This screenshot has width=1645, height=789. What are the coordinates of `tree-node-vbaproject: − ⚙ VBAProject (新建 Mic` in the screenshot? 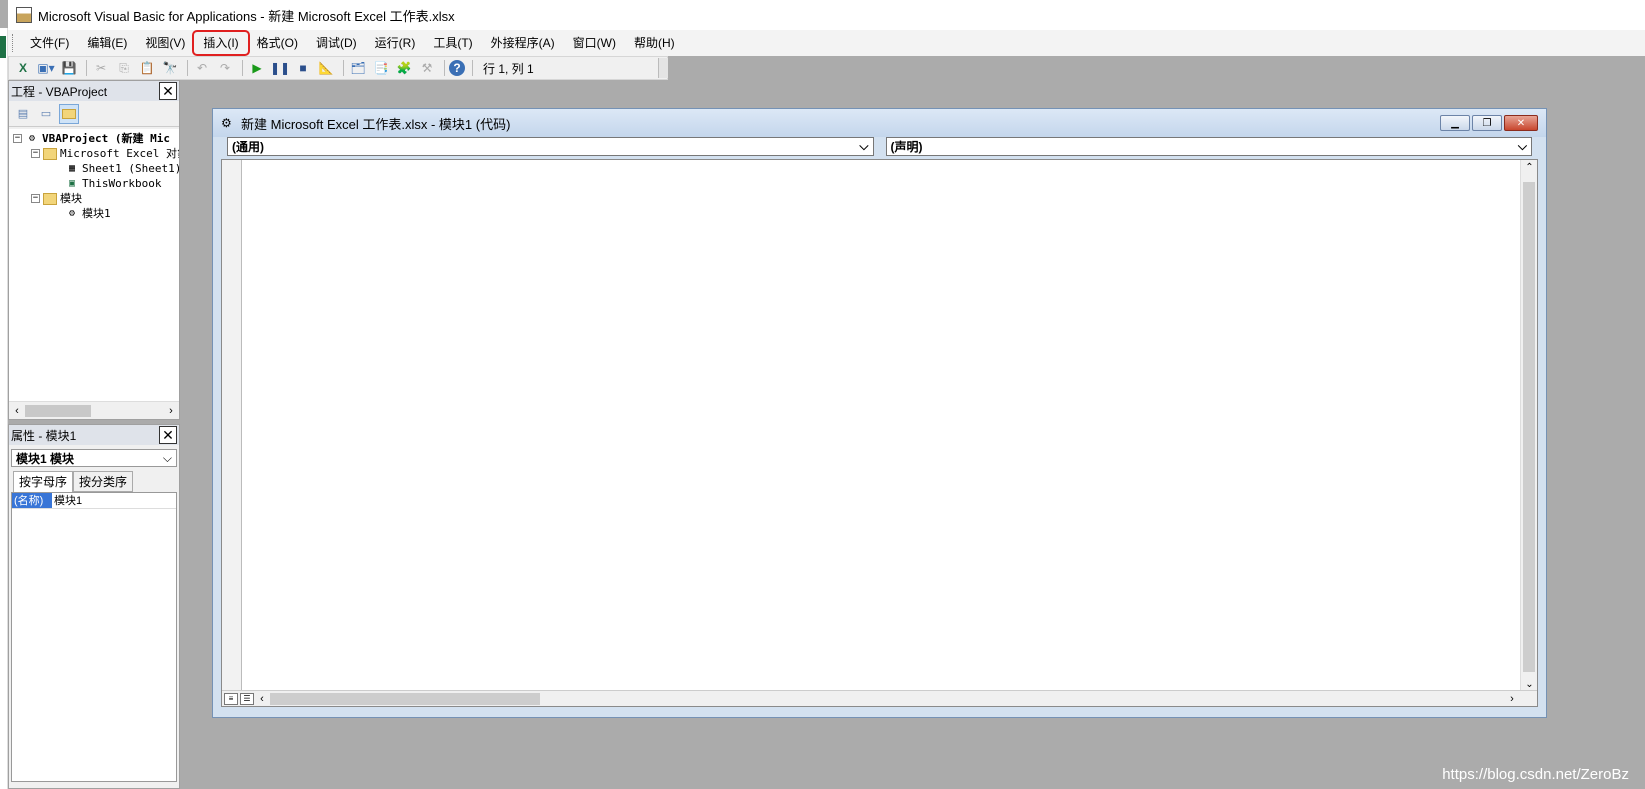 It's located at (91, 138).